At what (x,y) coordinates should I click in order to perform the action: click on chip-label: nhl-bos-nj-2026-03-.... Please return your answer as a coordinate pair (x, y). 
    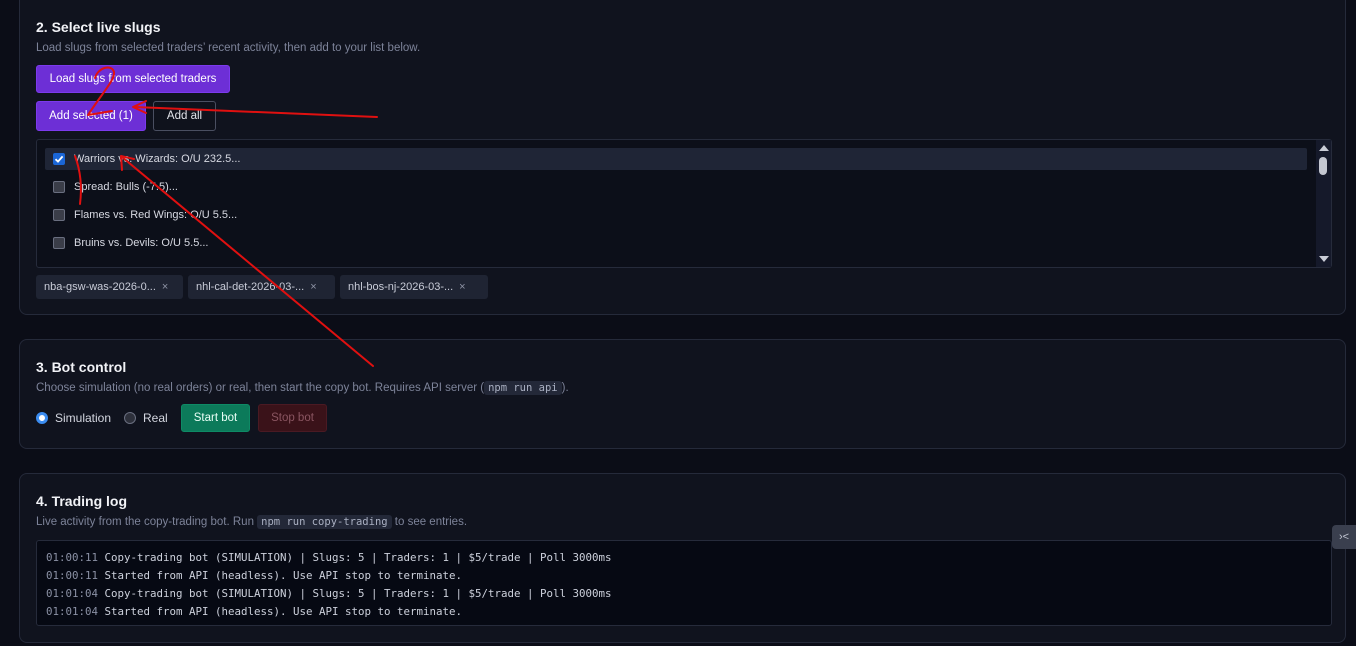
    Looking at the image, I should click on (401, 287).